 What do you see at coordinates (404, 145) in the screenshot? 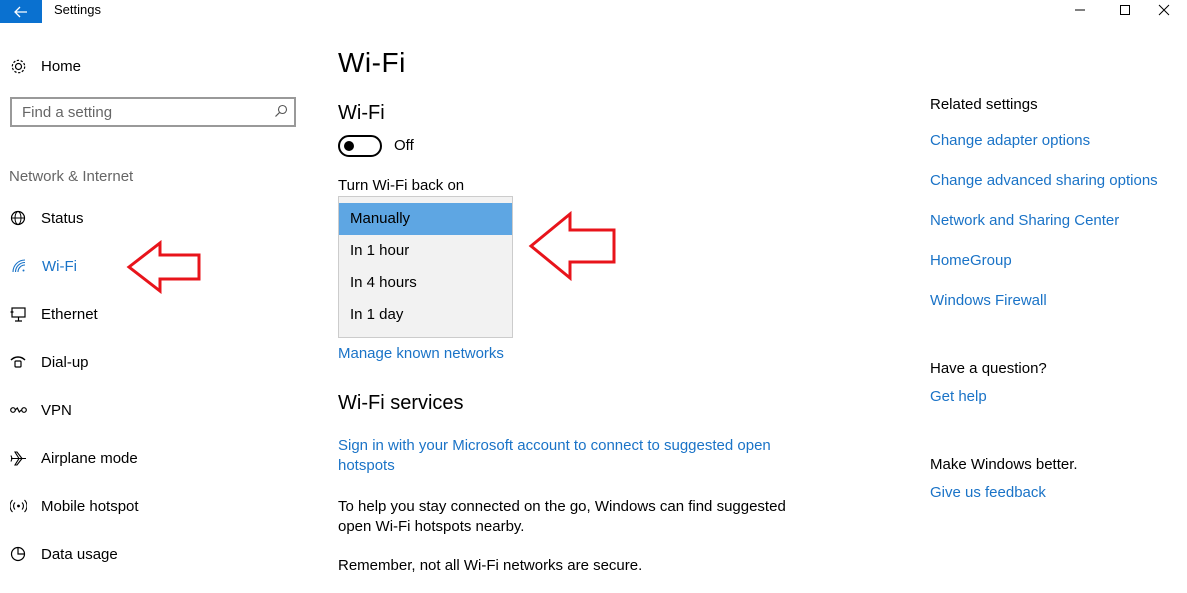
I see `toggle-state-label: Off` at bounding box center [404, 145].